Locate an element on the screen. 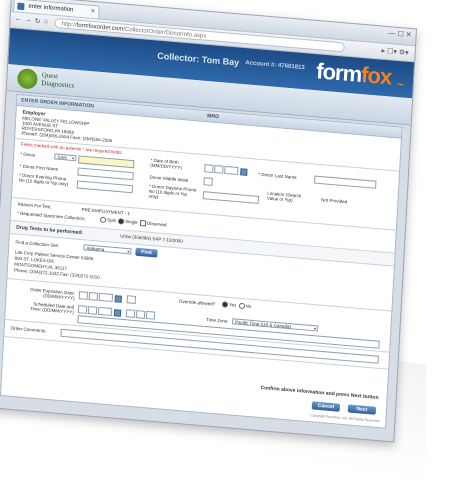 The width and height of the screenshot is (451, 481). sched-calendar-icon is located at coordinates (117, 313).